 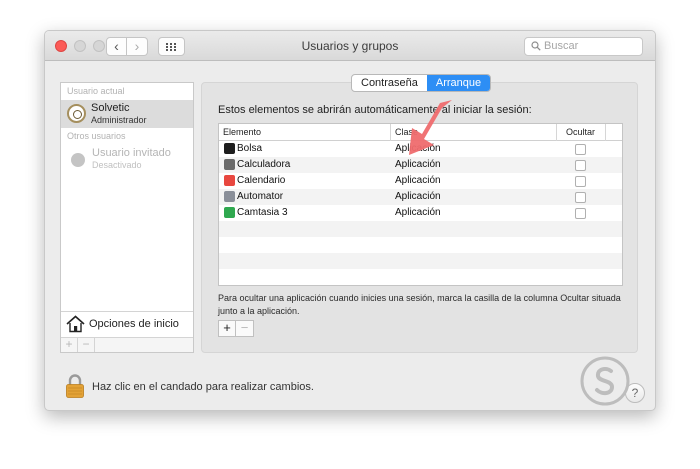 What do you see at coordinates (96, 136) in the screenshot?
I see `other-users-section-label: Otros usuarios` at bounding box center [96, 136].